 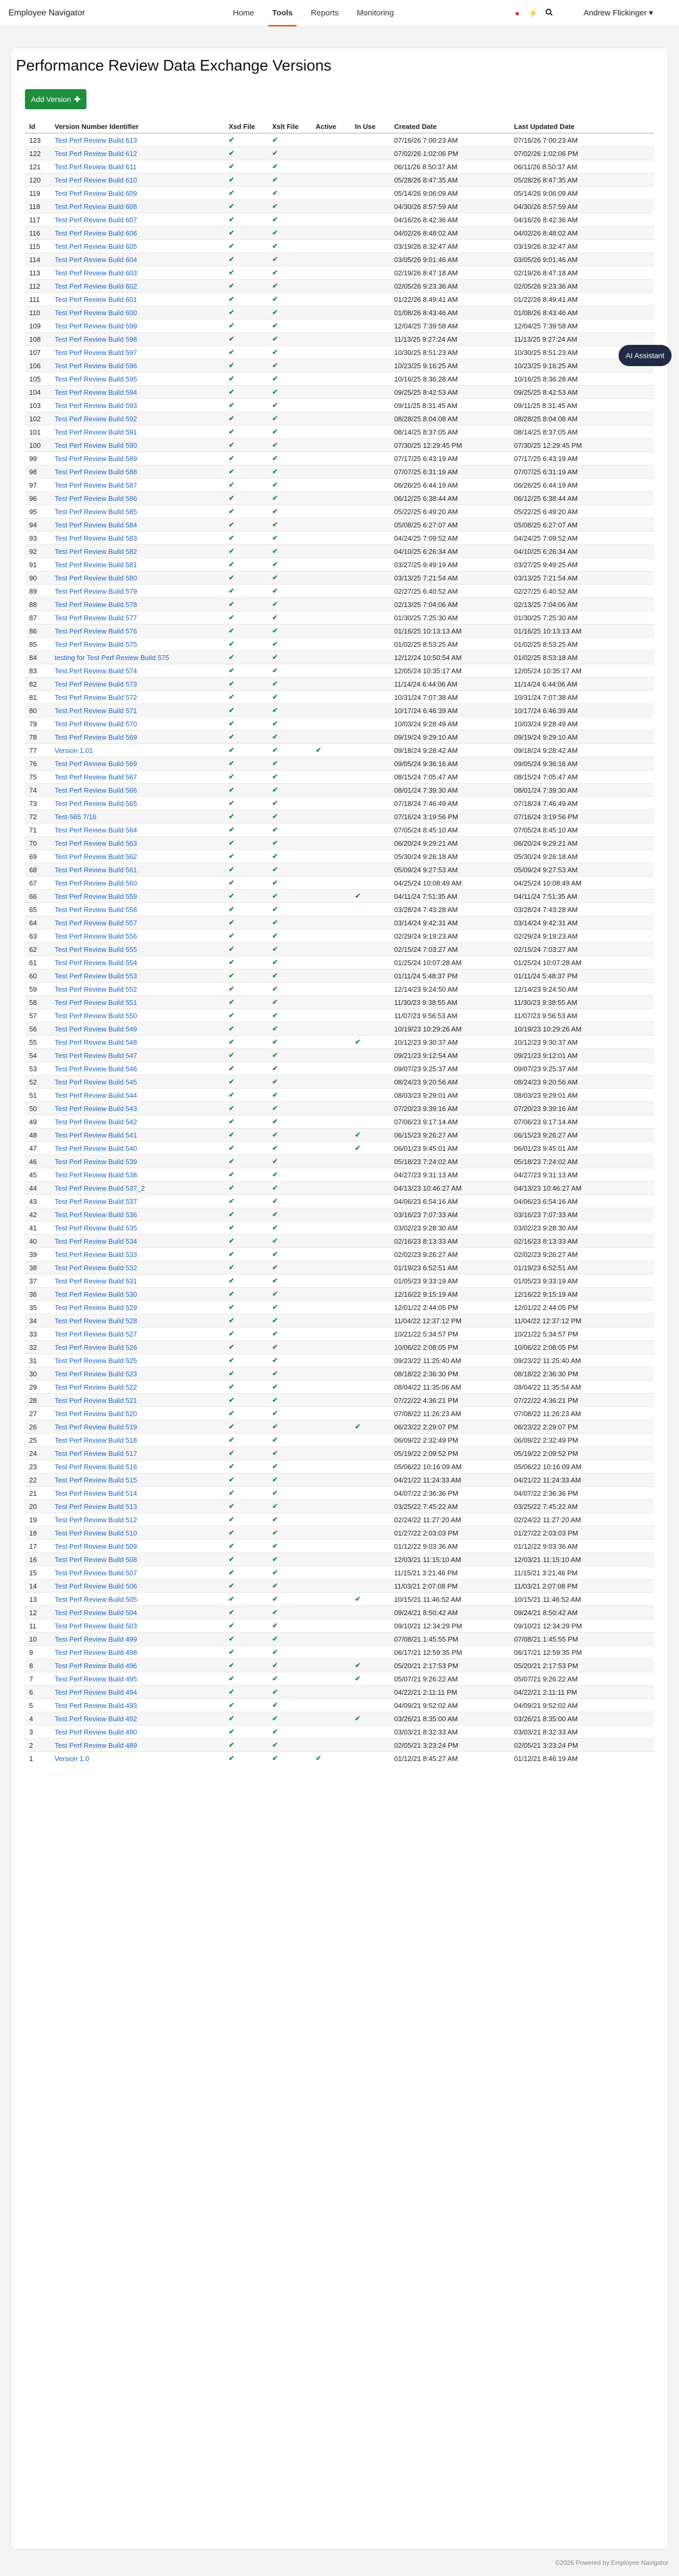 I want to click on nav-tools: Tools, so click(x=283, y=13).